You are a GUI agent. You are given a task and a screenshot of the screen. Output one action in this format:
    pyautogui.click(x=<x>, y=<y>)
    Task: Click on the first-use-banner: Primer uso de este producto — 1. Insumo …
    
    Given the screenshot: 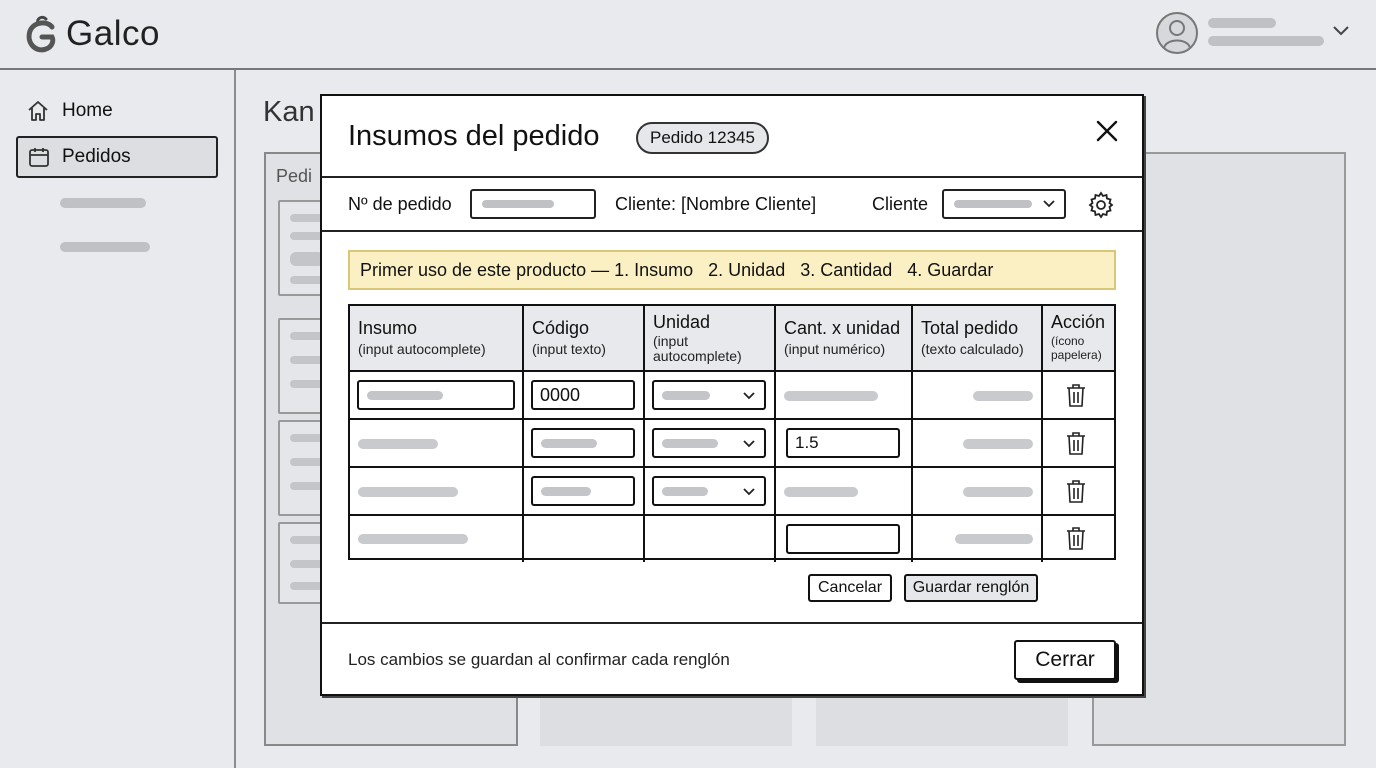 What is the action you would take?
    pyautogui.click(x=732, y=270)
    